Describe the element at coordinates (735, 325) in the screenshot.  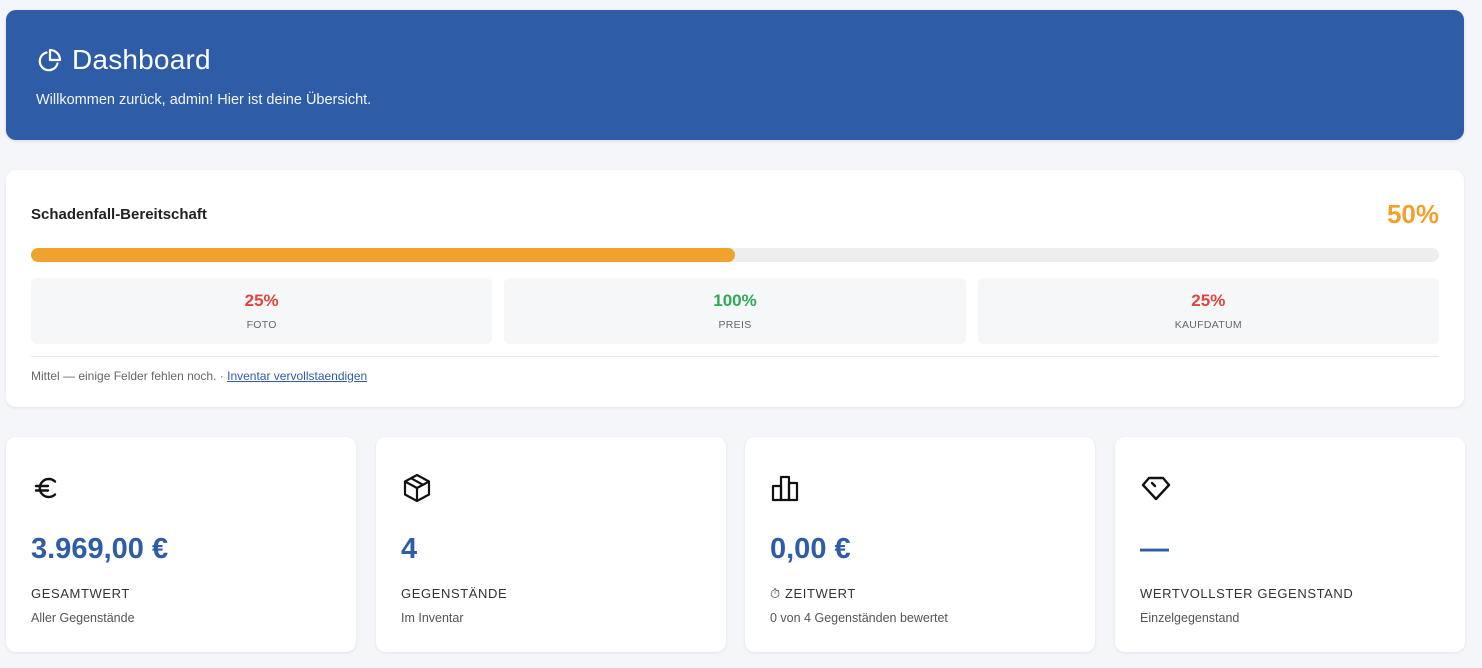
I see `metric-preis-label: PREIS` at that location.